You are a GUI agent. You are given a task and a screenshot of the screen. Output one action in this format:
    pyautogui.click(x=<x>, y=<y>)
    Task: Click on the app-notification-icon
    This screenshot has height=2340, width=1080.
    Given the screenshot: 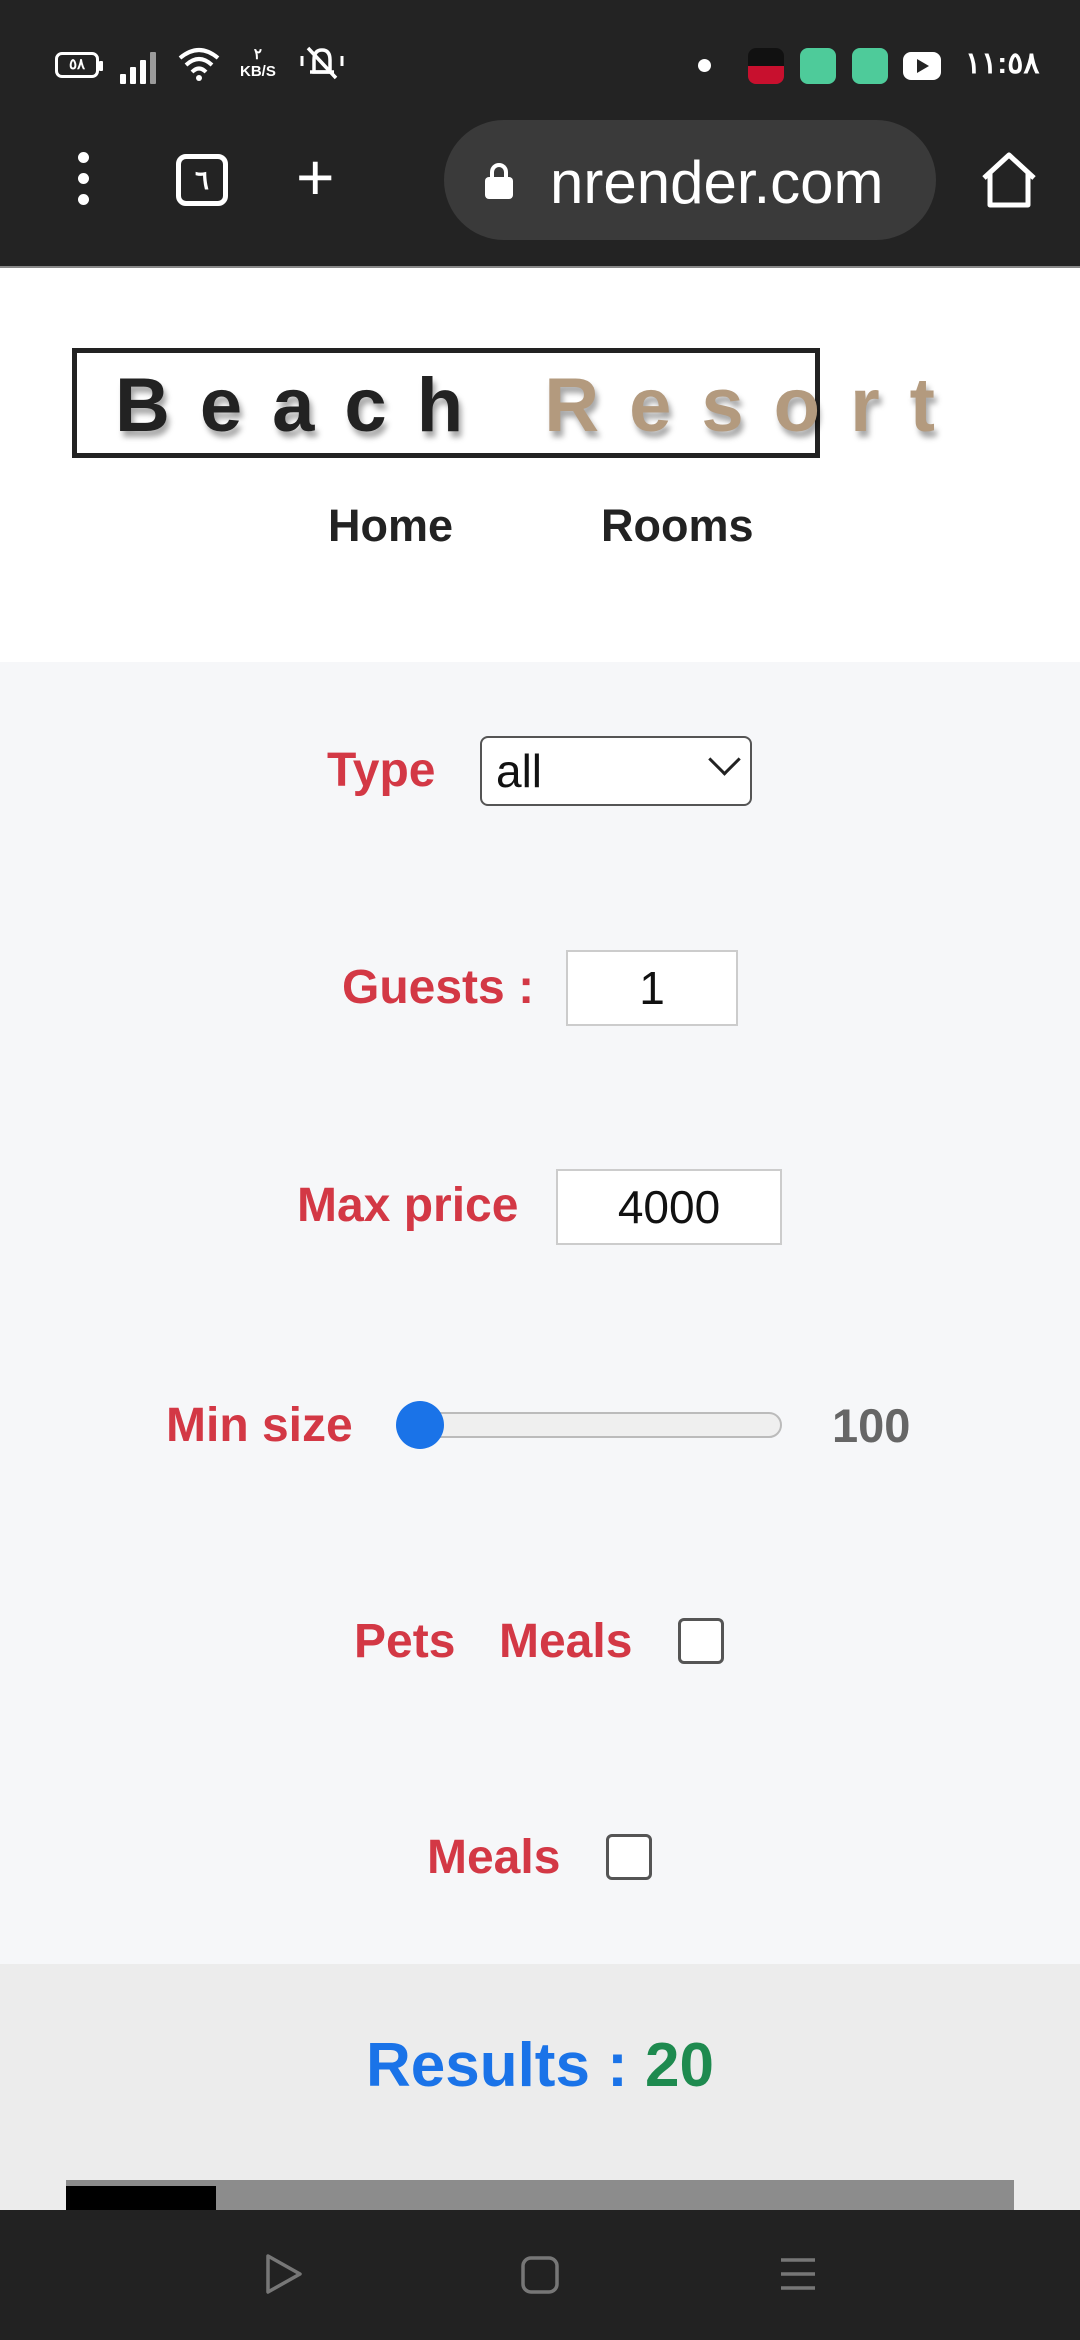 What is the action you would take?
    pyautogui.click(x=766, y=66)
    